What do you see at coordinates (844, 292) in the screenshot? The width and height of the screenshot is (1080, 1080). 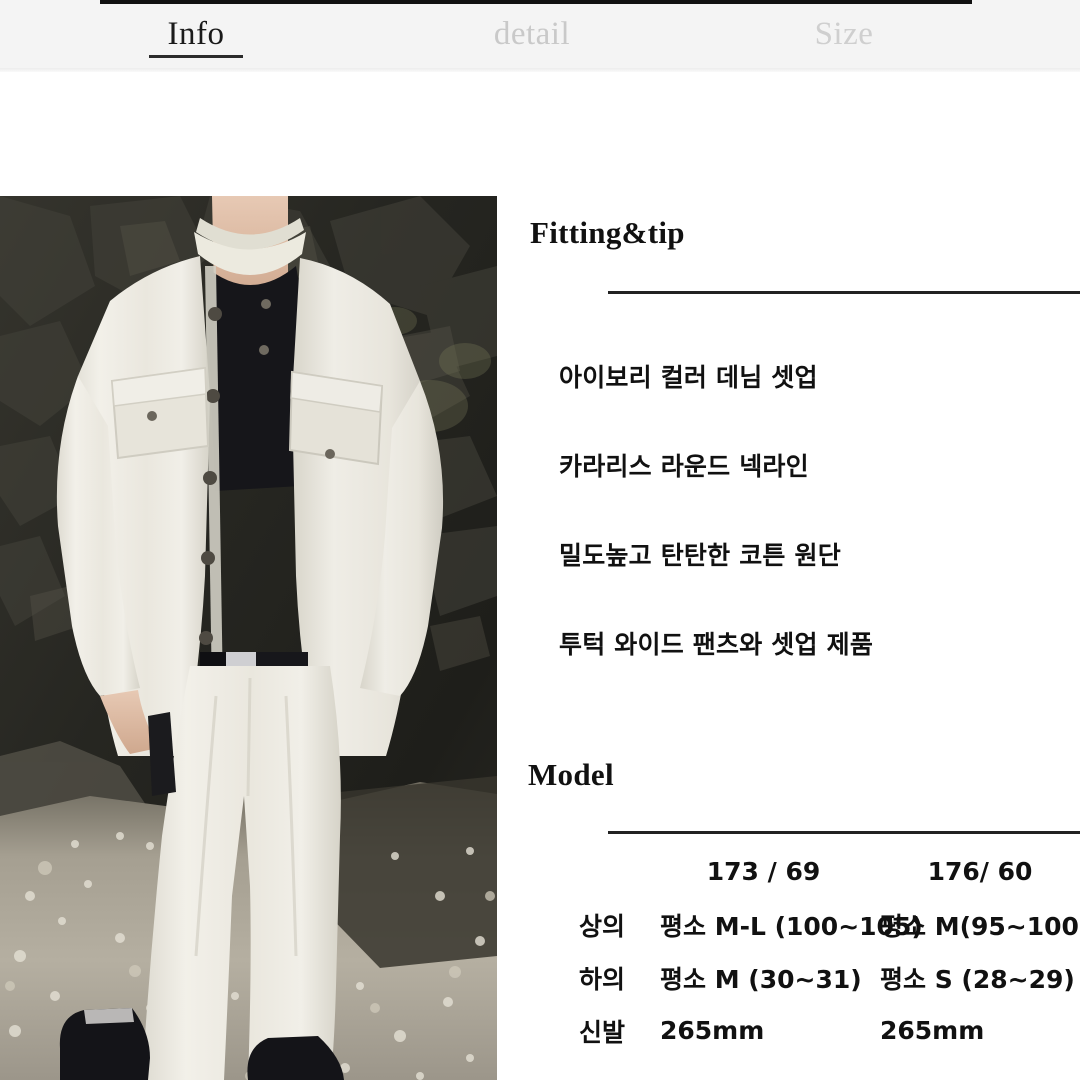 I see `fitting-tip-divider` at bounding box center [844, 292].